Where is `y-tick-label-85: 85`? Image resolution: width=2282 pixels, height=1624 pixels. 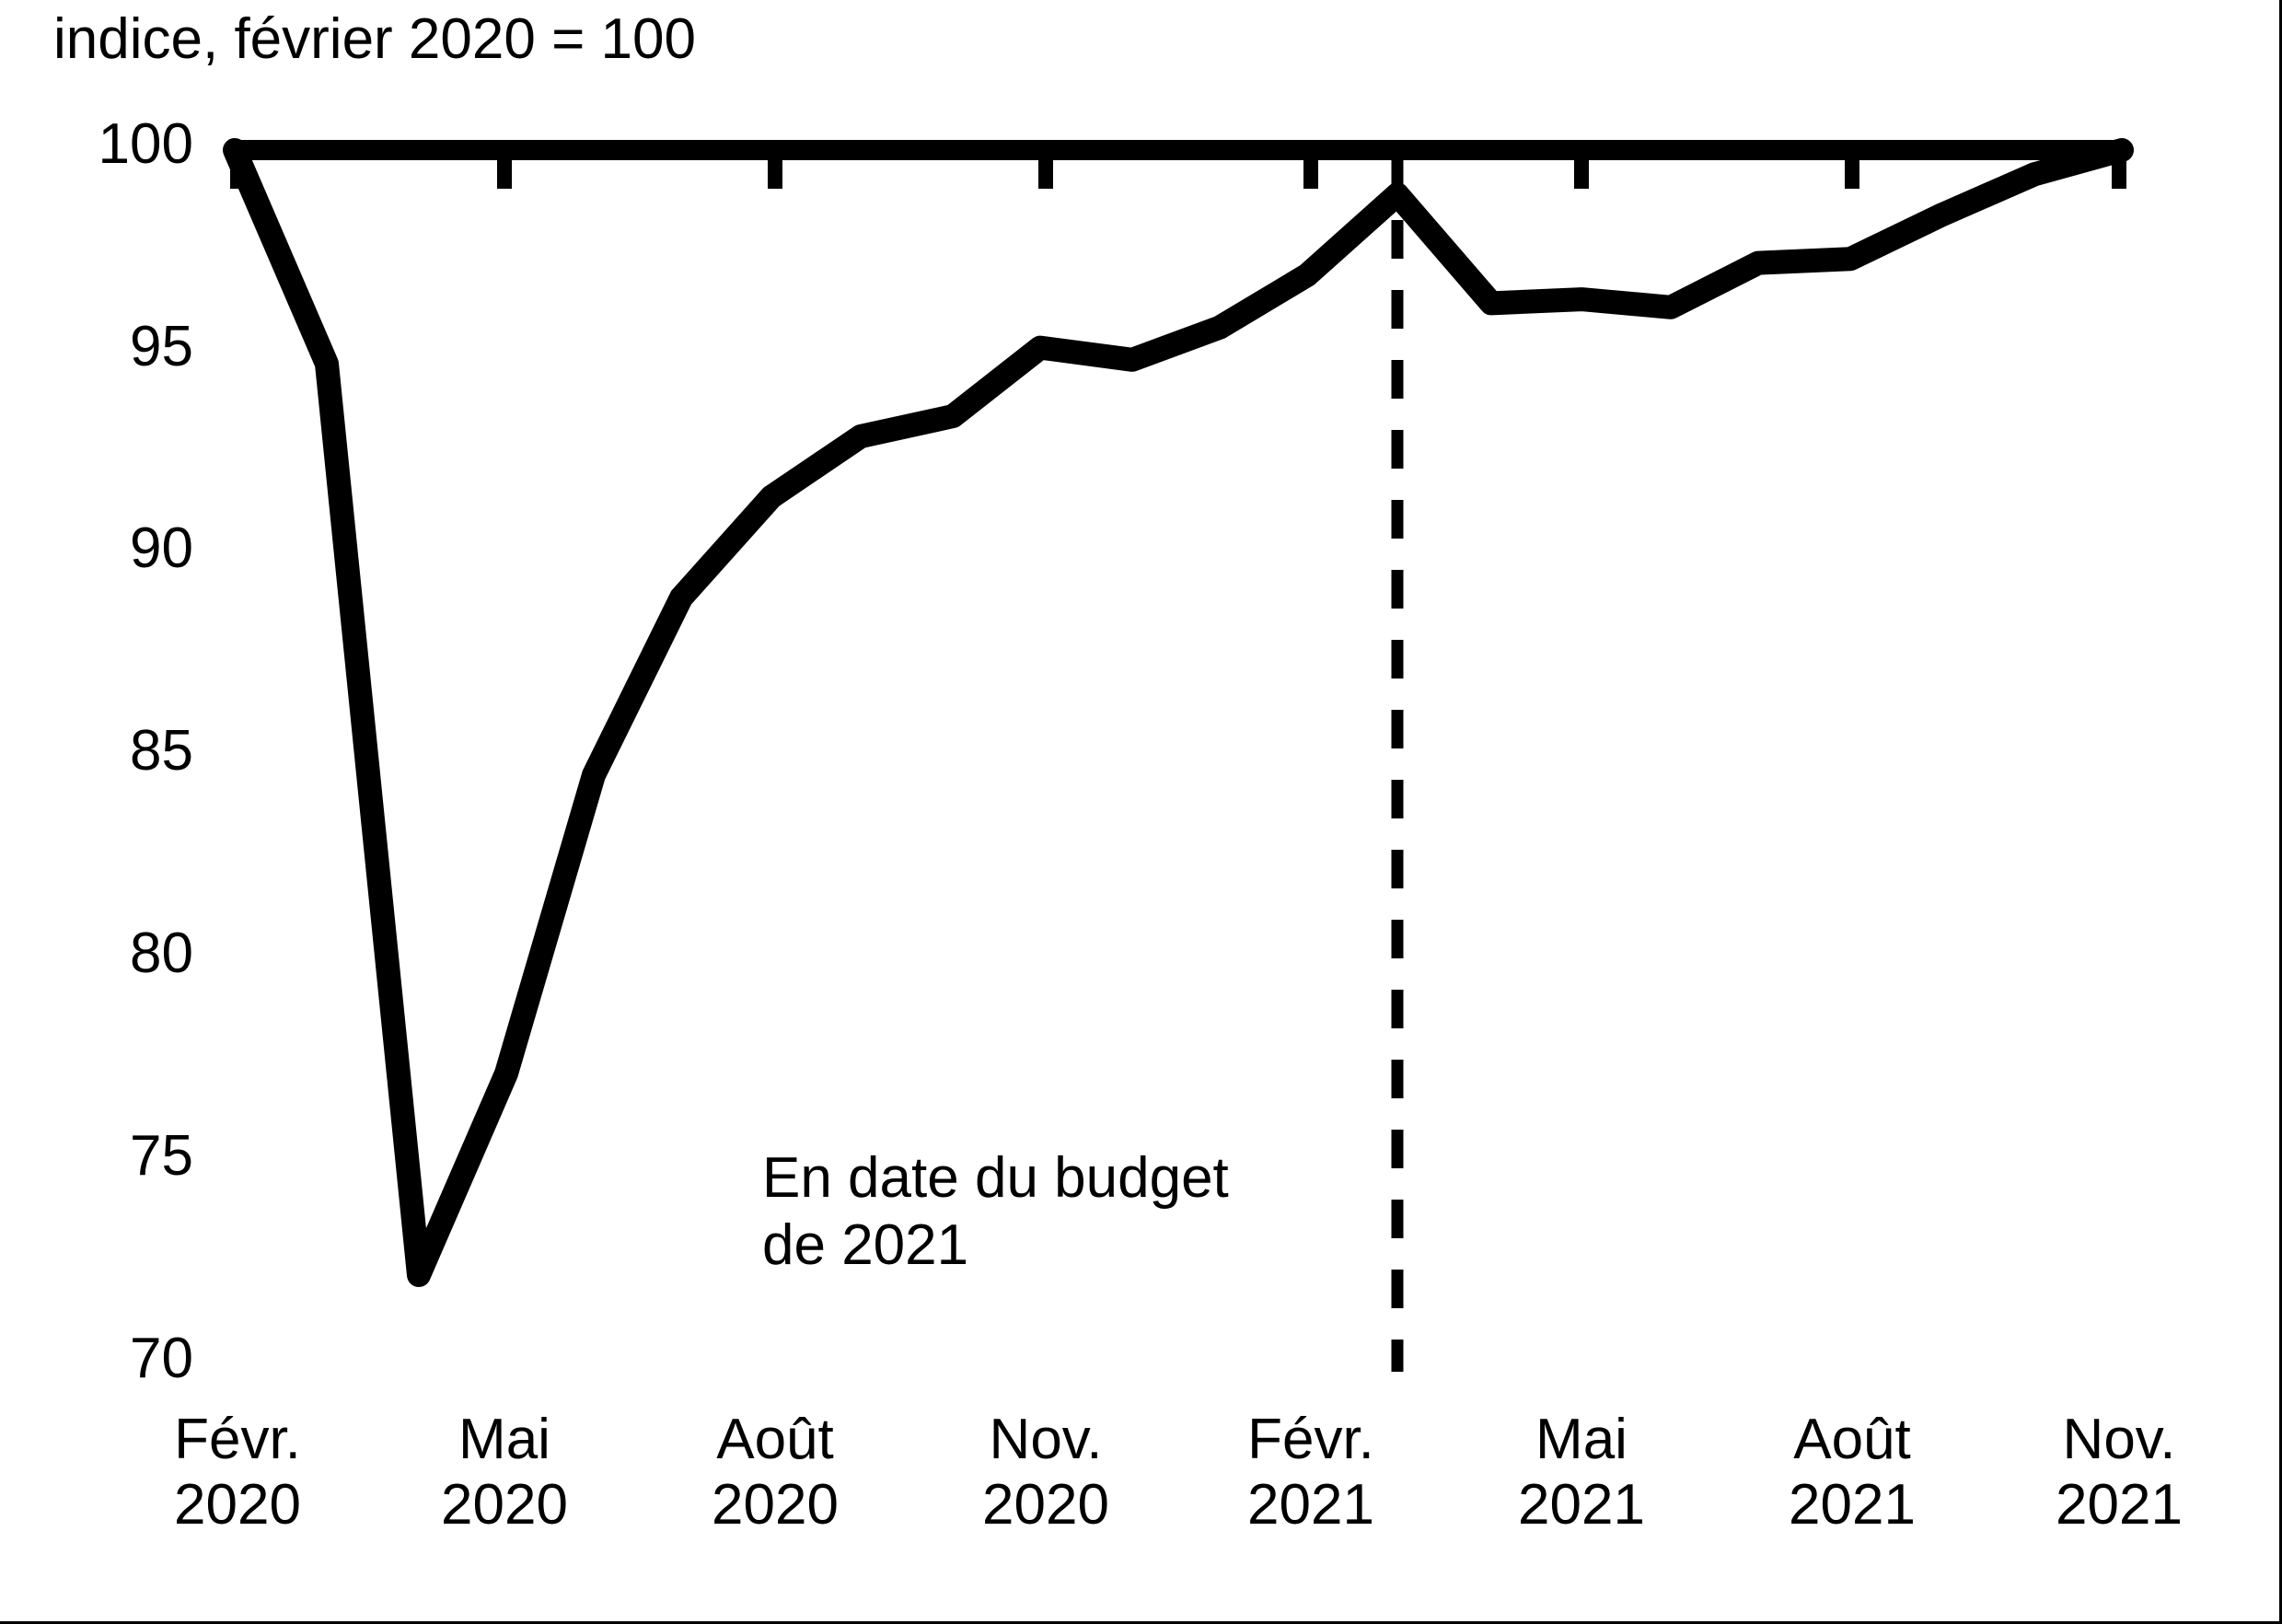 y-tick-label-85: 85 is located at coordinates (161, 751).